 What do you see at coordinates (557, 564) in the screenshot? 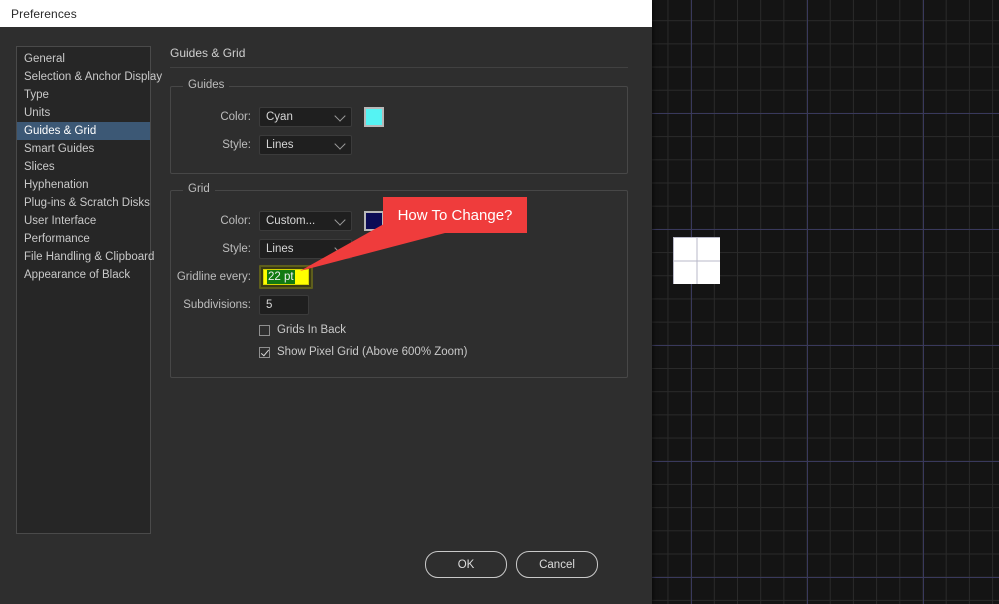
I see `cancel-button: Cancel` at bounding box center [557, 564].